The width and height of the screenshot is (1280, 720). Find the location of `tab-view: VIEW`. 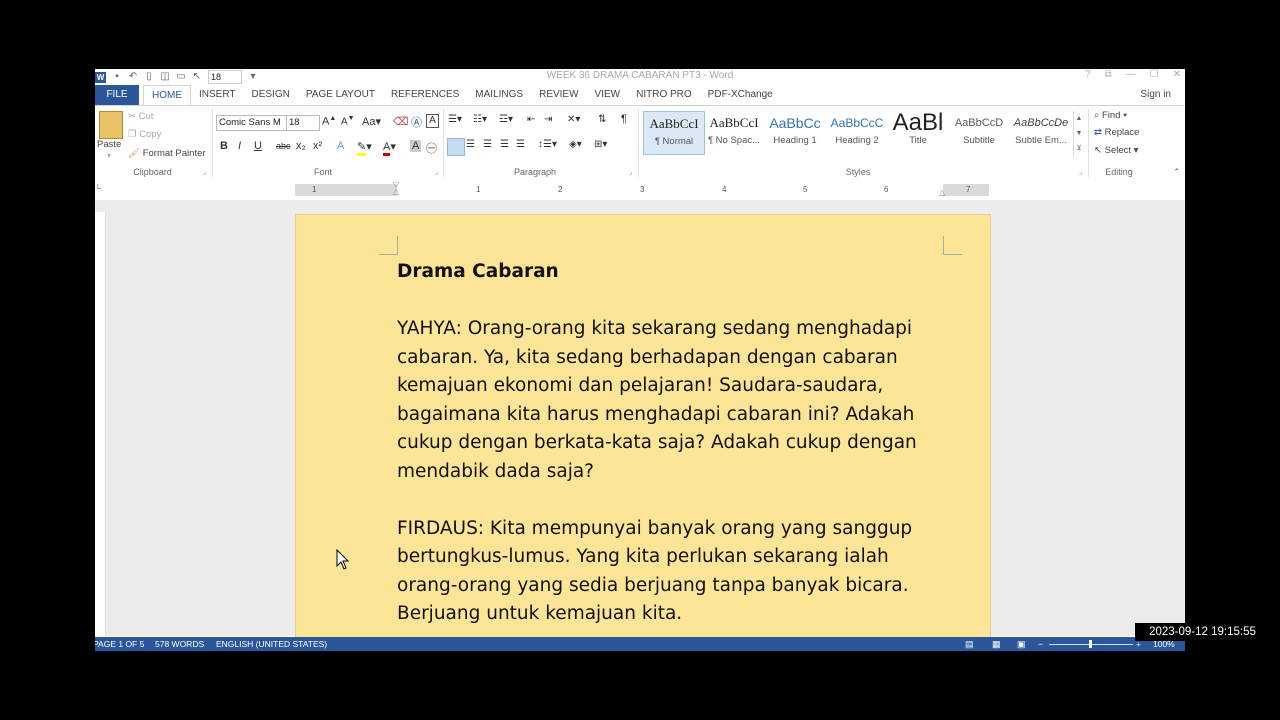

tab-view: VIEW is located at coordinates (608, 95).